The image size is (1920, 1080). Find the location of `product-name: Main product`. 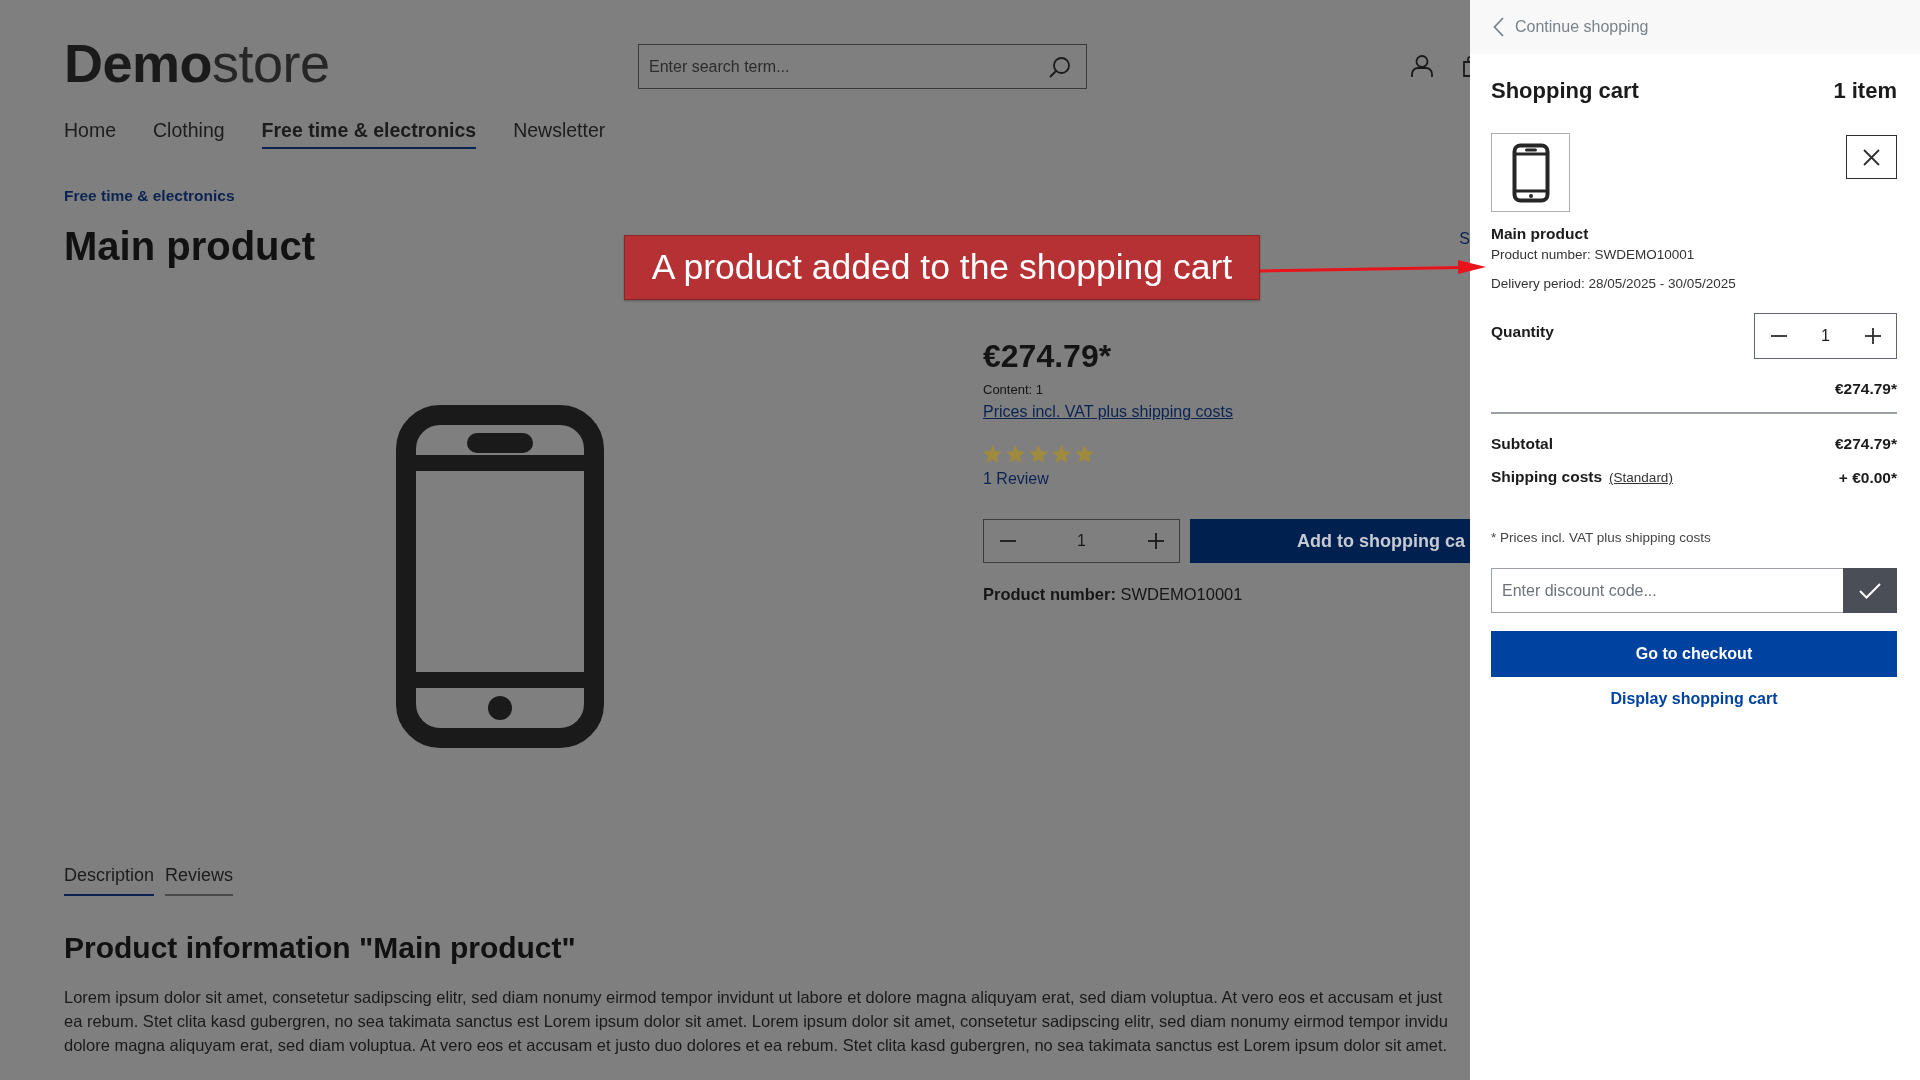

product-name: Main product is located at coordinates (1540, 234).